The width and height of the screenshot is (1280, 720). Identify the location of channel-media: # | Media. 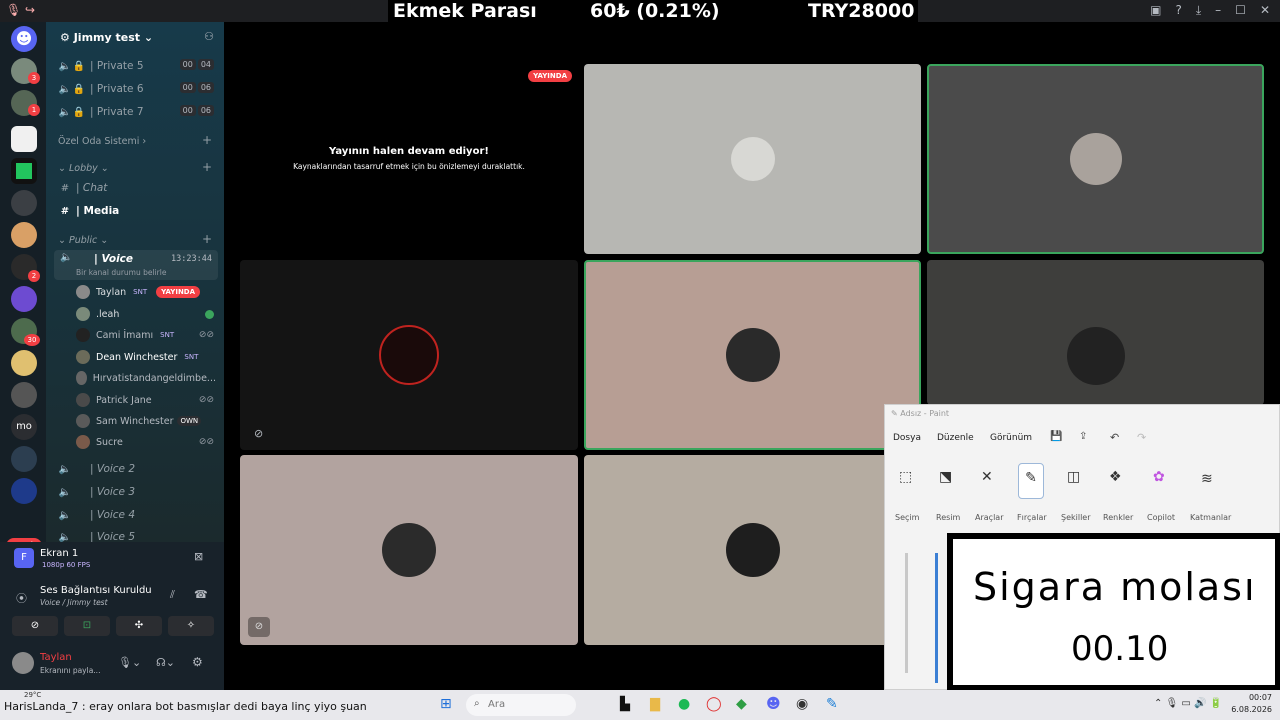
(135, 211).